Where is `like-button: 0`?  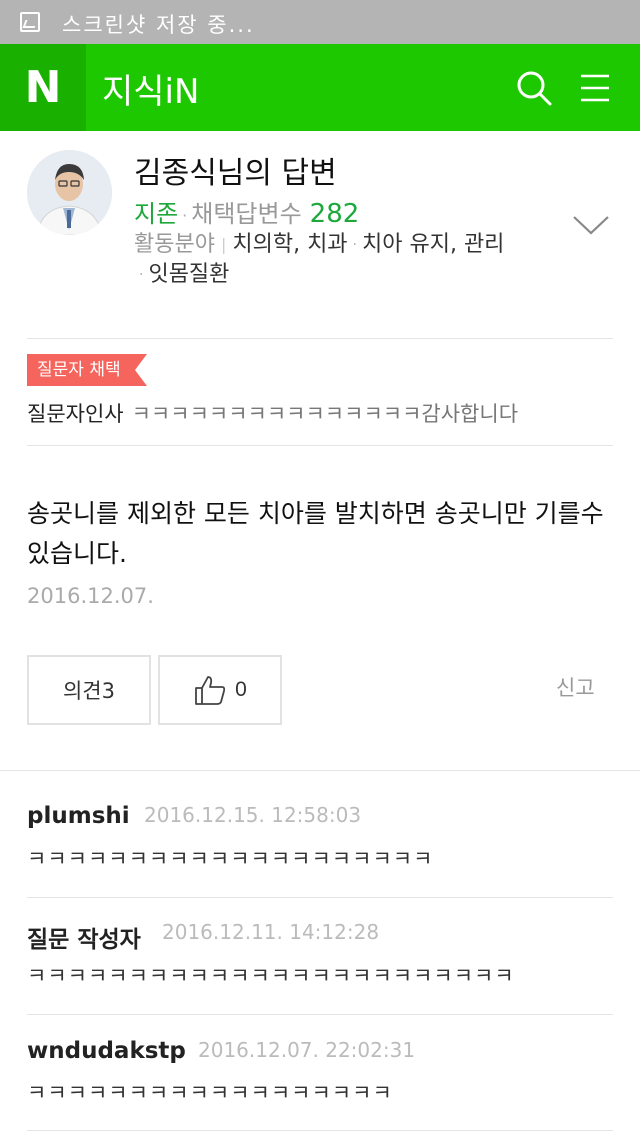 like-button: 0 is located at coordinates (220, 690).